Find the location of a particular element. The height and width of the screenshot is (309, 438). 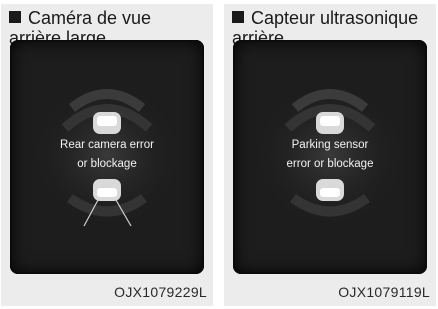

warning-message: Parking sensor error or blockage is located at coordinates (330, 155).